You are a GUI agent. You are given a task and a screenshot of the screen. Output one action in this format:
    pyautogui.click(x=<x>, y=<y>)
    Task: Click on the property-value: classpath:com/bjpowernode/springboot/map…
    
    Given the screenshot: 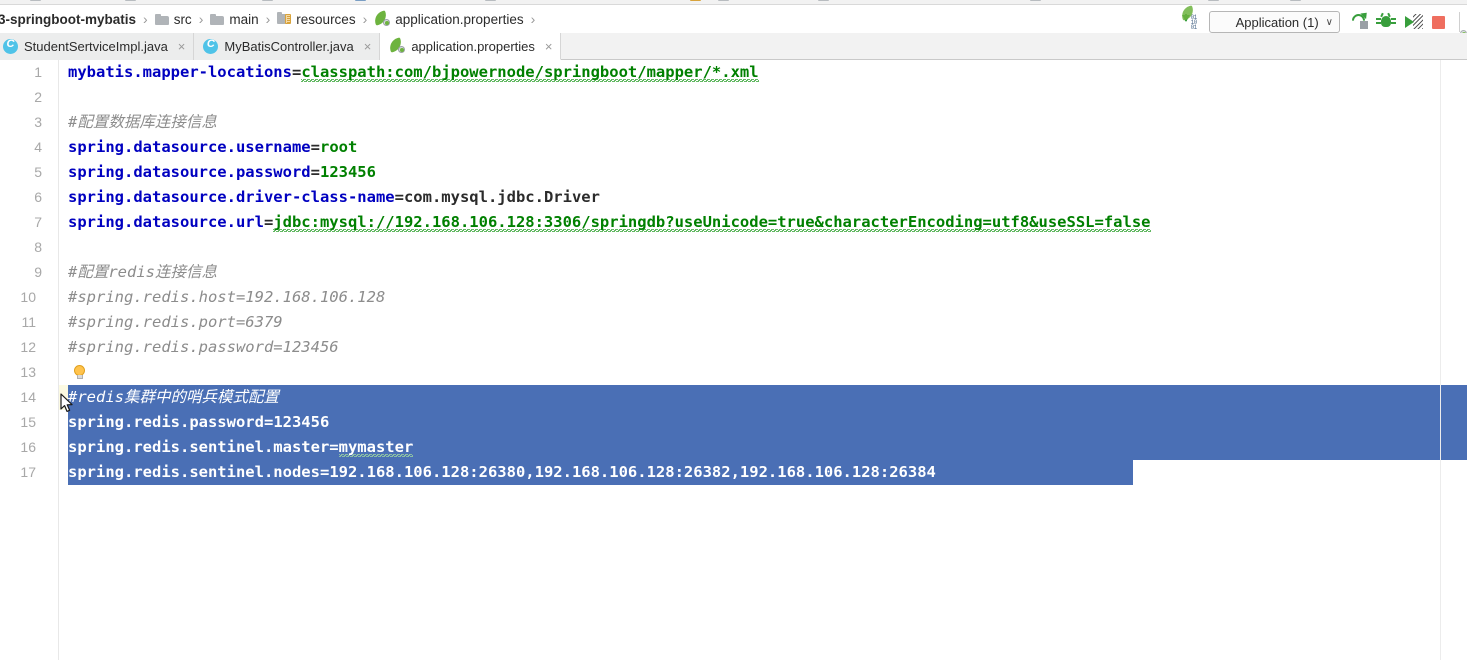 What is the action you would take?
    pyautogui.click(x=530, y=73)
    